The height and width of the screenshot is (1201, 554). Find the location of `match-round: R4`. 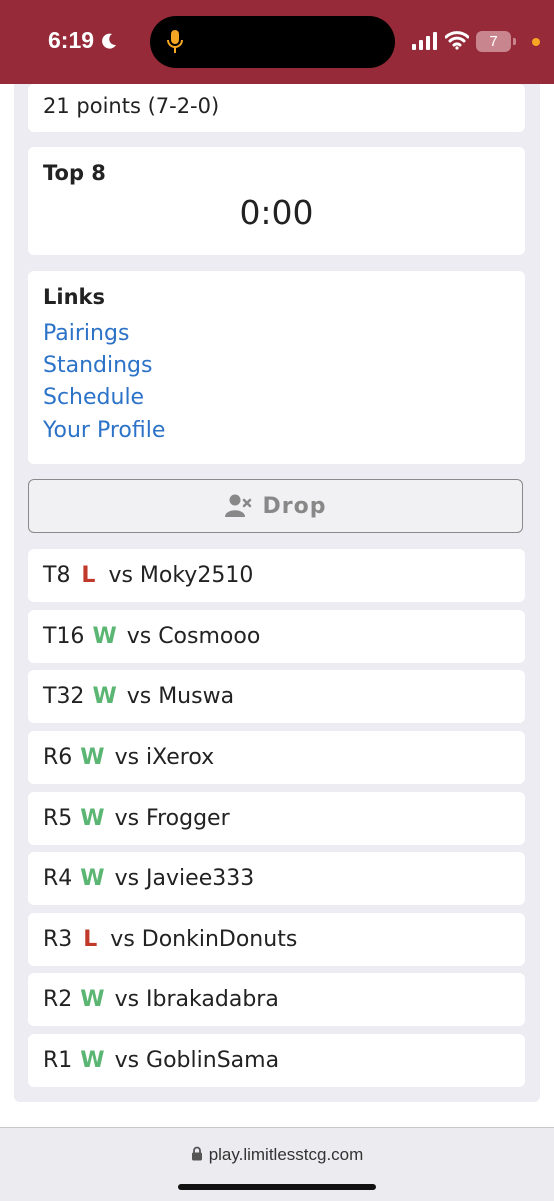

match-round: R4 is located at coordinates (58, 878).